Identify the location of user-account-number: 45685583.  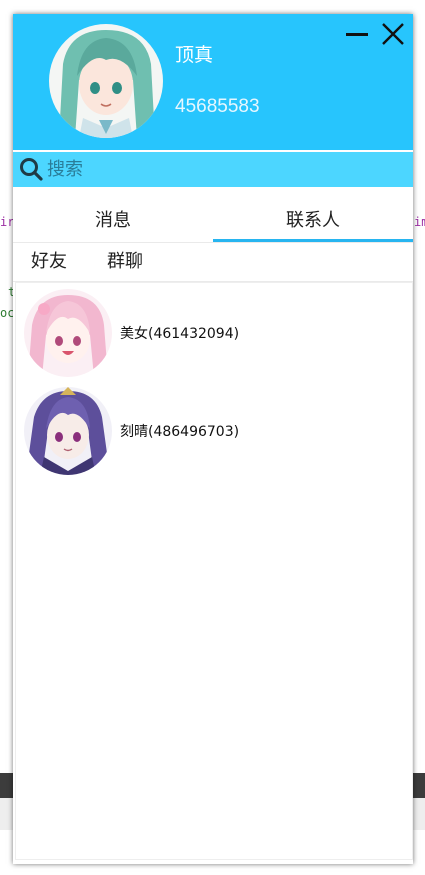
(217, 106).